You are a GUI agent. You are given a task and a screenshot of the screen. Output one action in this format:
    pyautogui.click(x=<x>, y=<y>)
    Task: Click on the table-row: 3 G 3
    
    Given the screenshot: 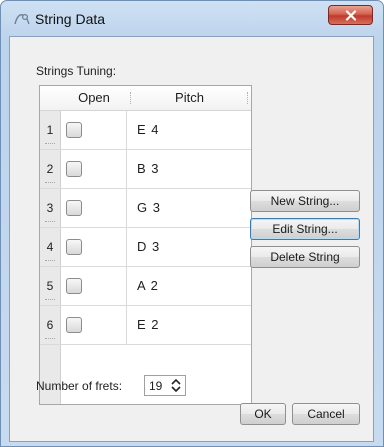 What is the action you would take?
    pyautogui.click(x=145, y=208)
    